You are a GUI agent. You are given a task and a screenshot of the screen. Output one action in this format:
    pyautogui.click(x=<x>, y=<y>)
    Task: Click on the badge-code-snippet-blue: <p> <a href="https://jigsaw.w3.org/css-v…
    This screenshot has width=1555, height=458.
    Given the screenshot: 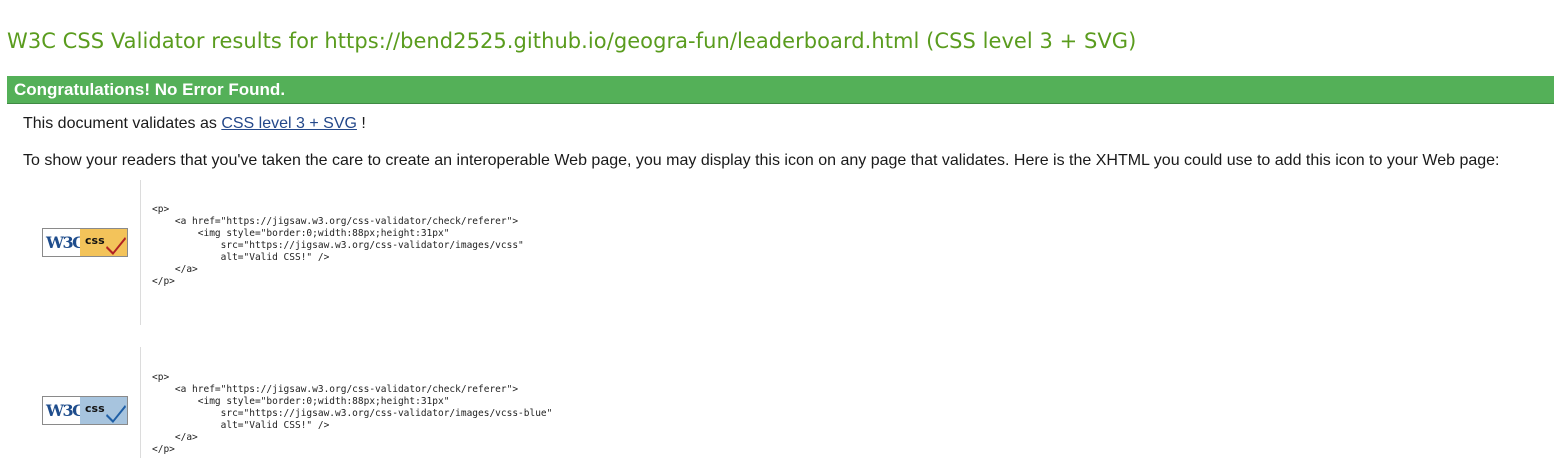 What is the action you would take?
    pyautogui.click(x=352, y=413)
    